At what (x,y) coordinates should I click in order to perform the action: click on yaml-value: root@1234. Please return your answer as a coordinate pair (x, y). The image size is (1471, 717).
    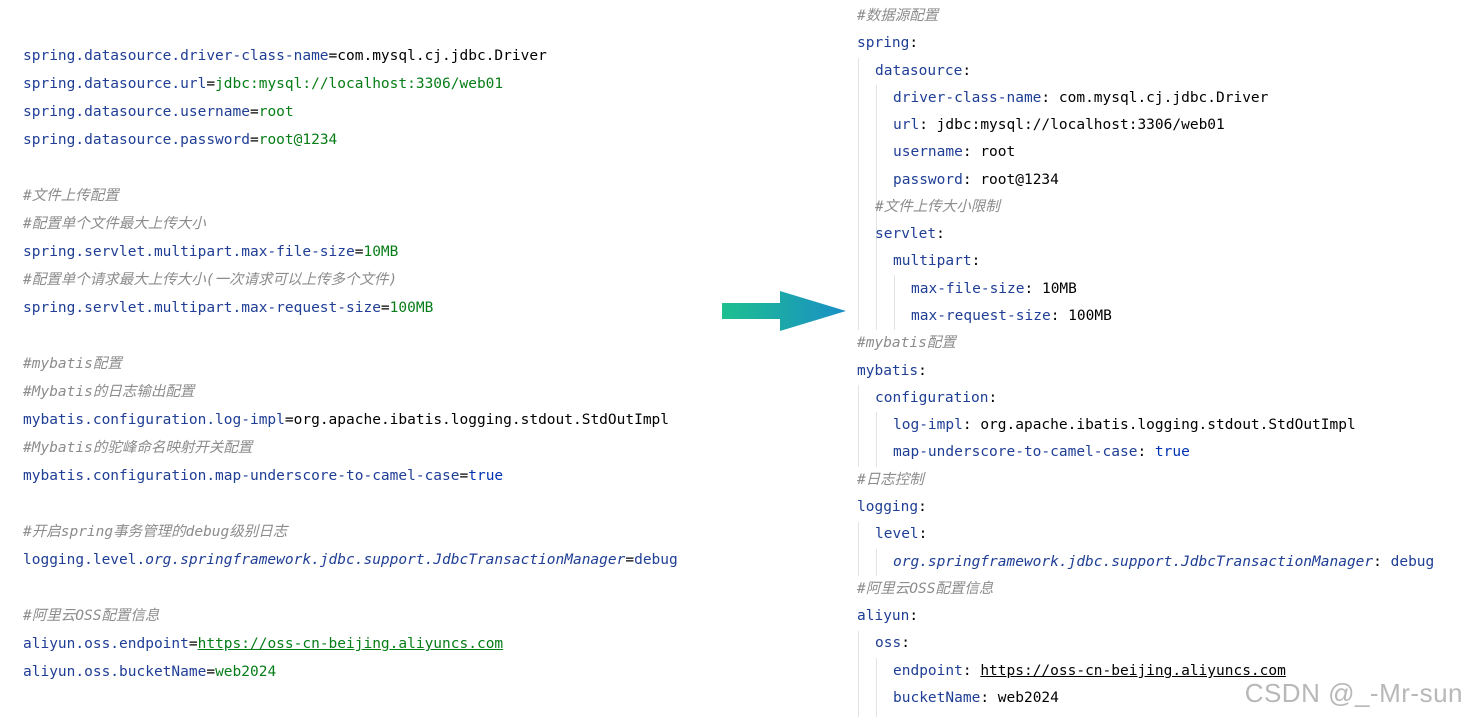
    Looking at the image, I should click on (1019, 180).